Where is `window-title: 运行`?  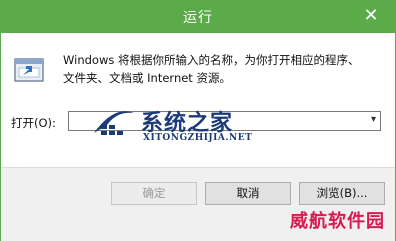 window-title: 运行 is located at coordinates (198, 18).